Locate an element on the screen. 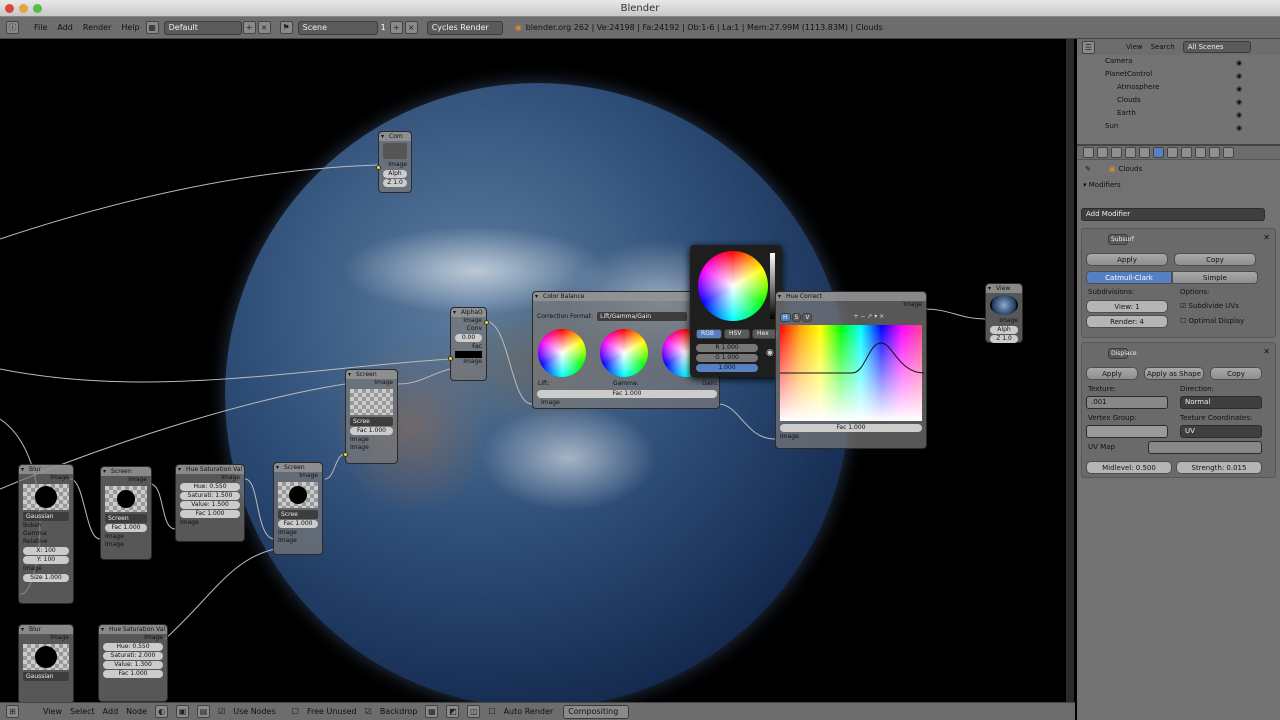 The image size is (1280, 720). outliner-item-atmosphere: Atmosphere ◉ is located at coordinates (1178, 87).